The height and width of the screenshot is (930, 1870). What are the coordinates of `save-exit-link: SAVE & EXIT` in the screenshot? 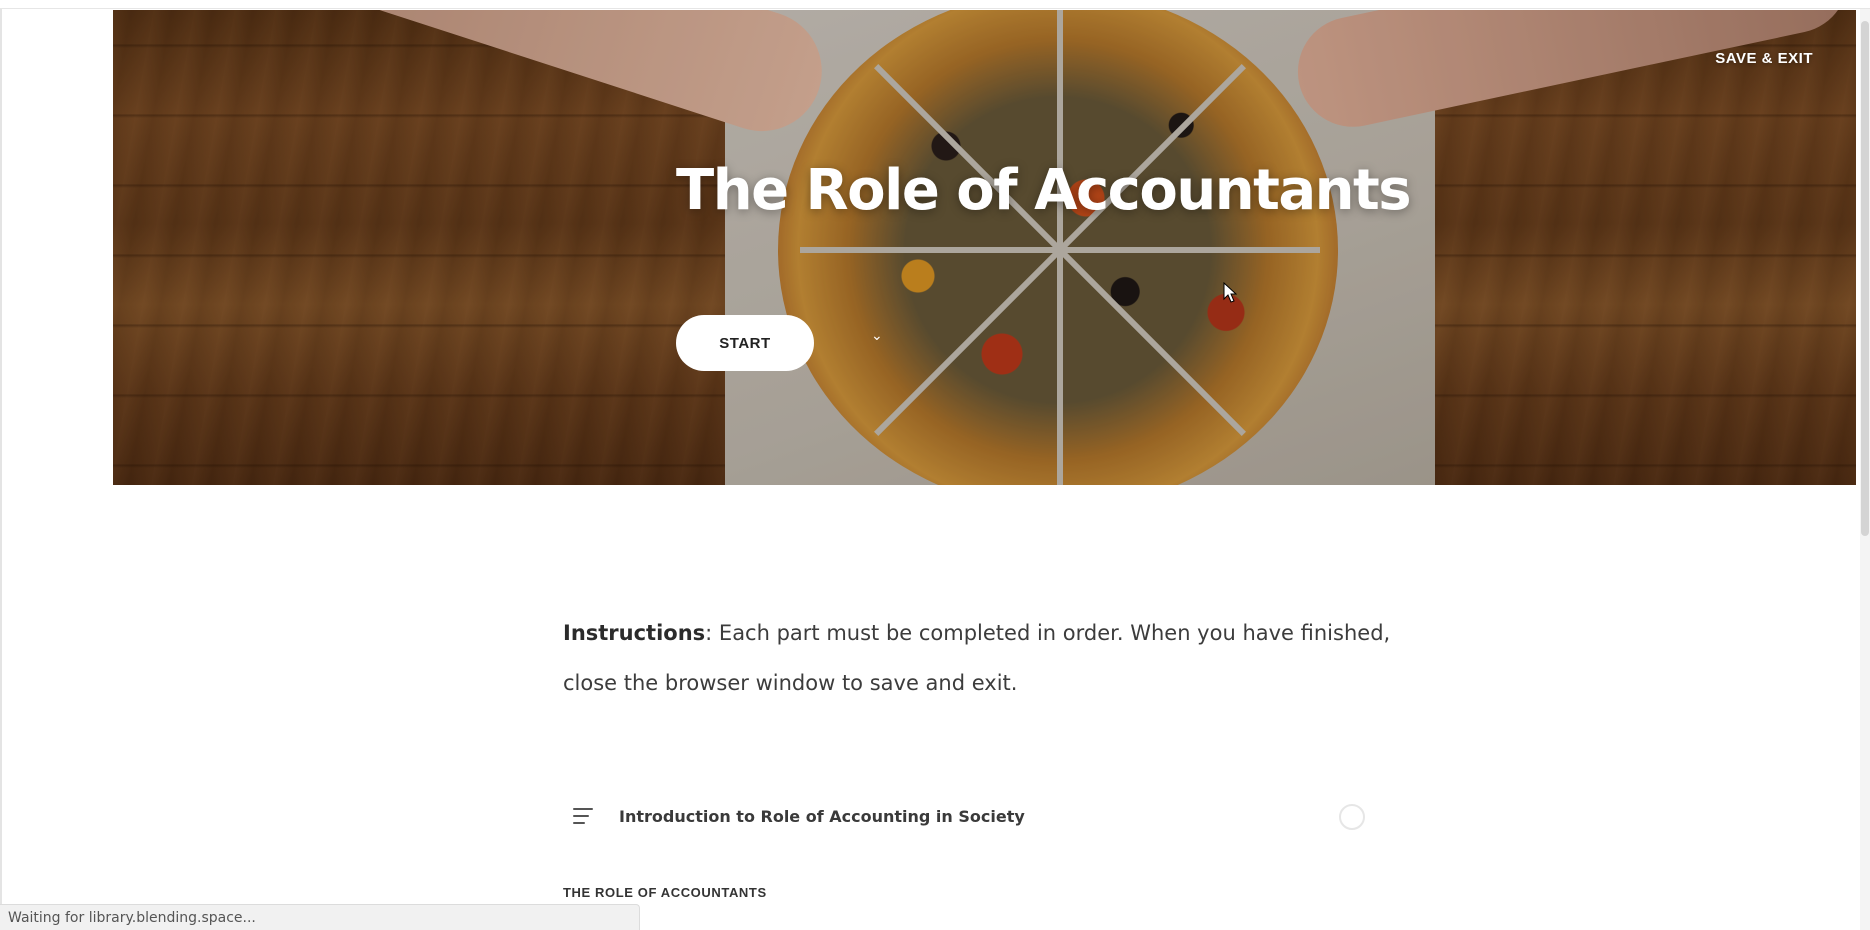 It's located at (1764, 58).